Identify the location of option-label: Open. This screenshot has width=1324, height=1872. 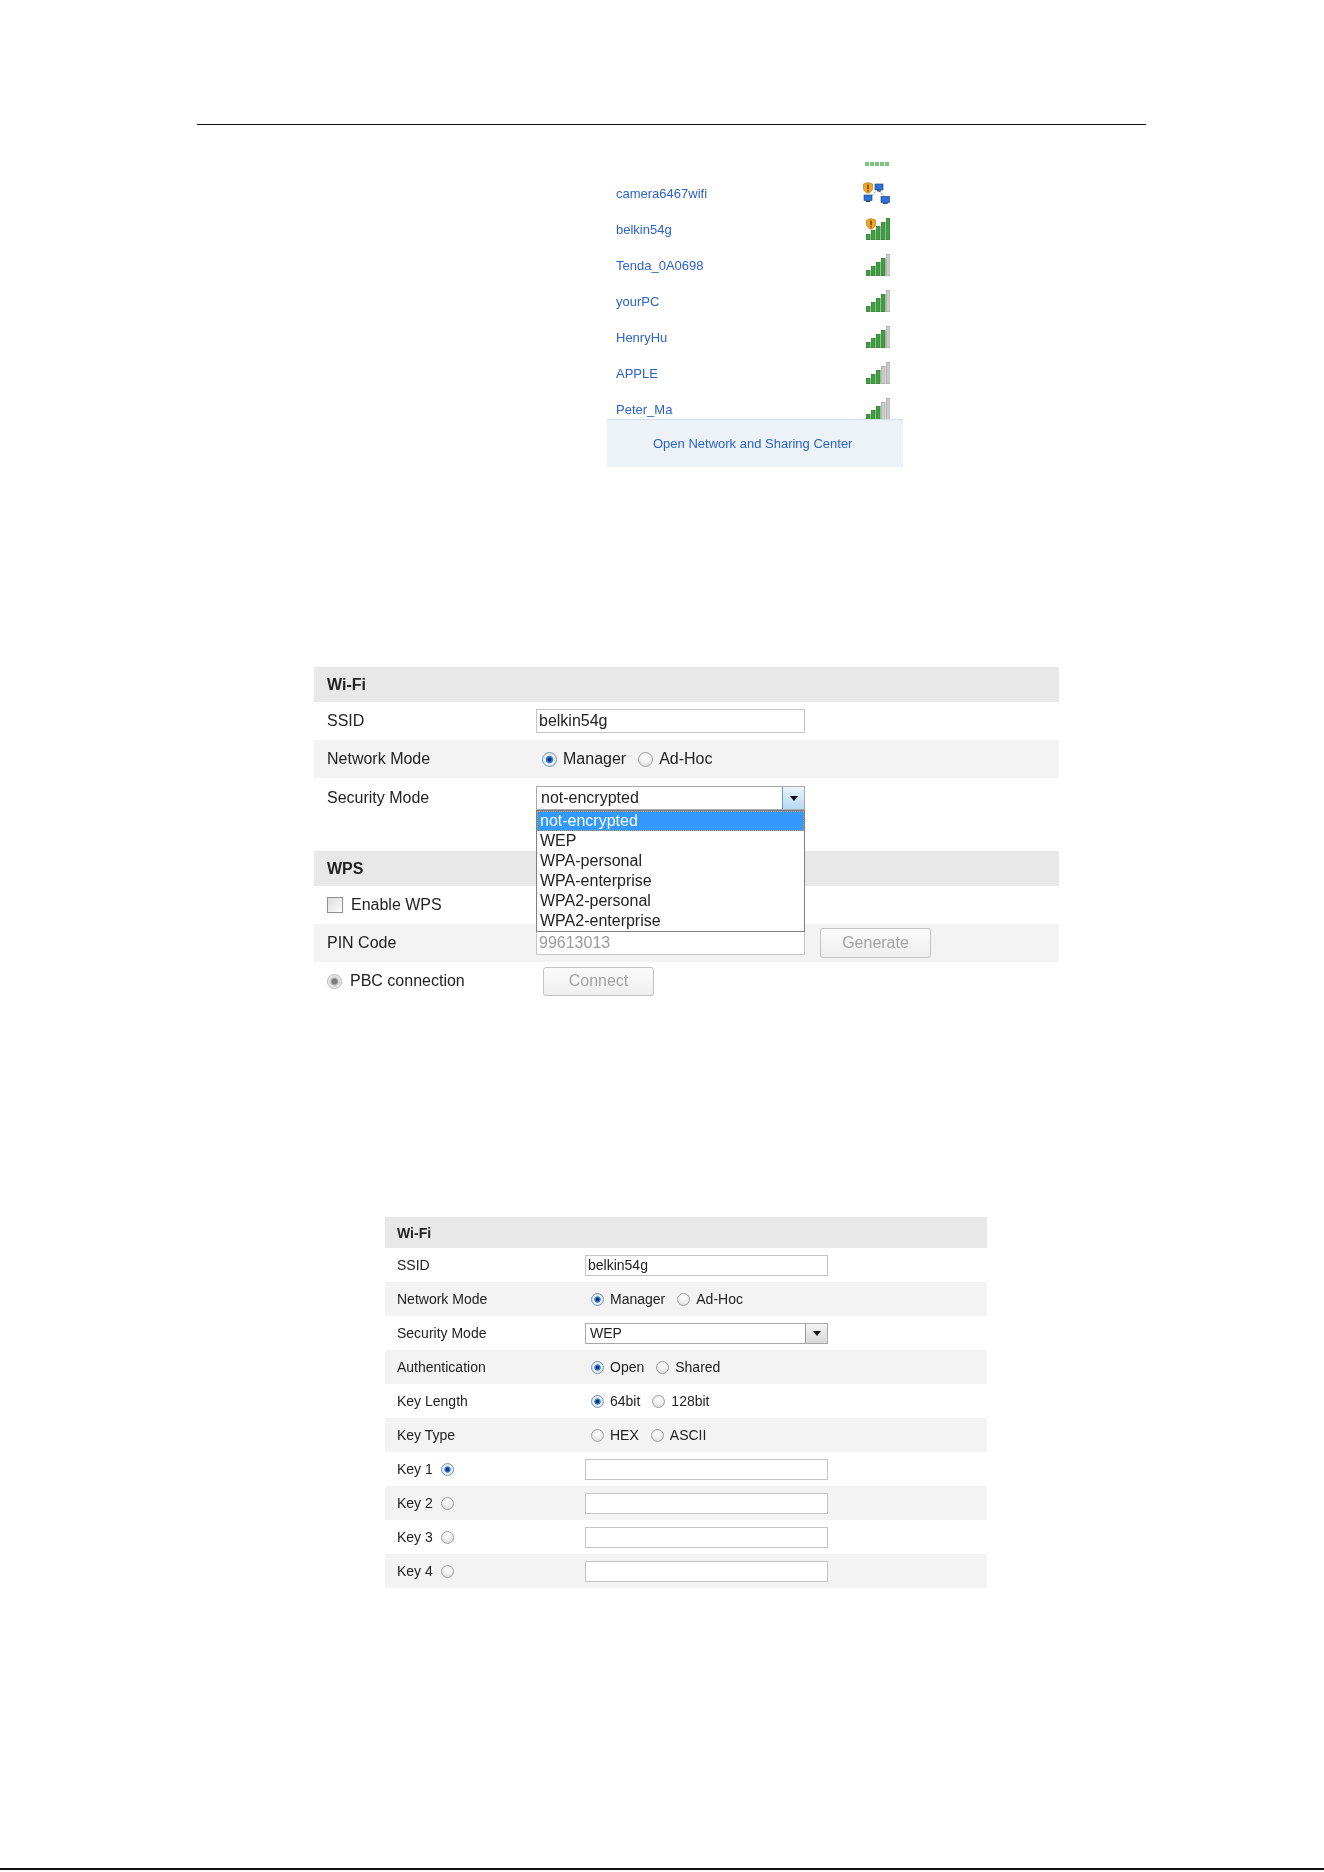
(627, 1367).